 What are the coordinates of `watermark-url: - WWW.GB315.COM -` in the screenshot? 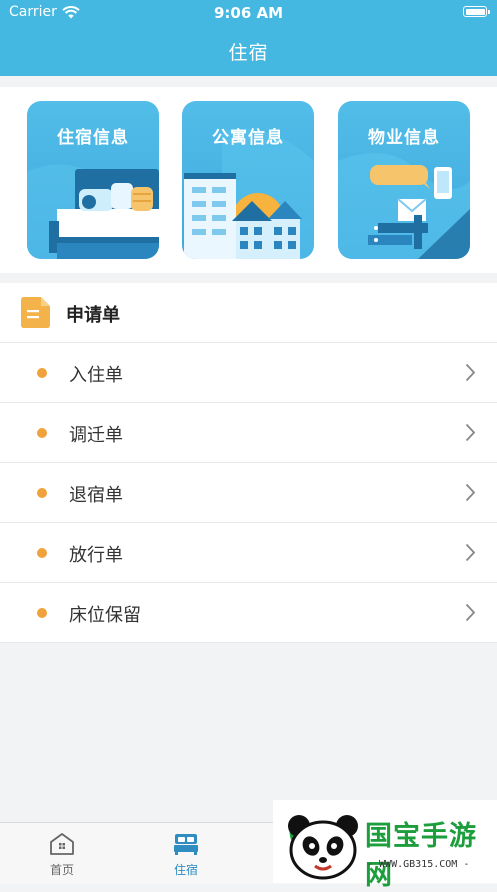 It's located at (418, 864).